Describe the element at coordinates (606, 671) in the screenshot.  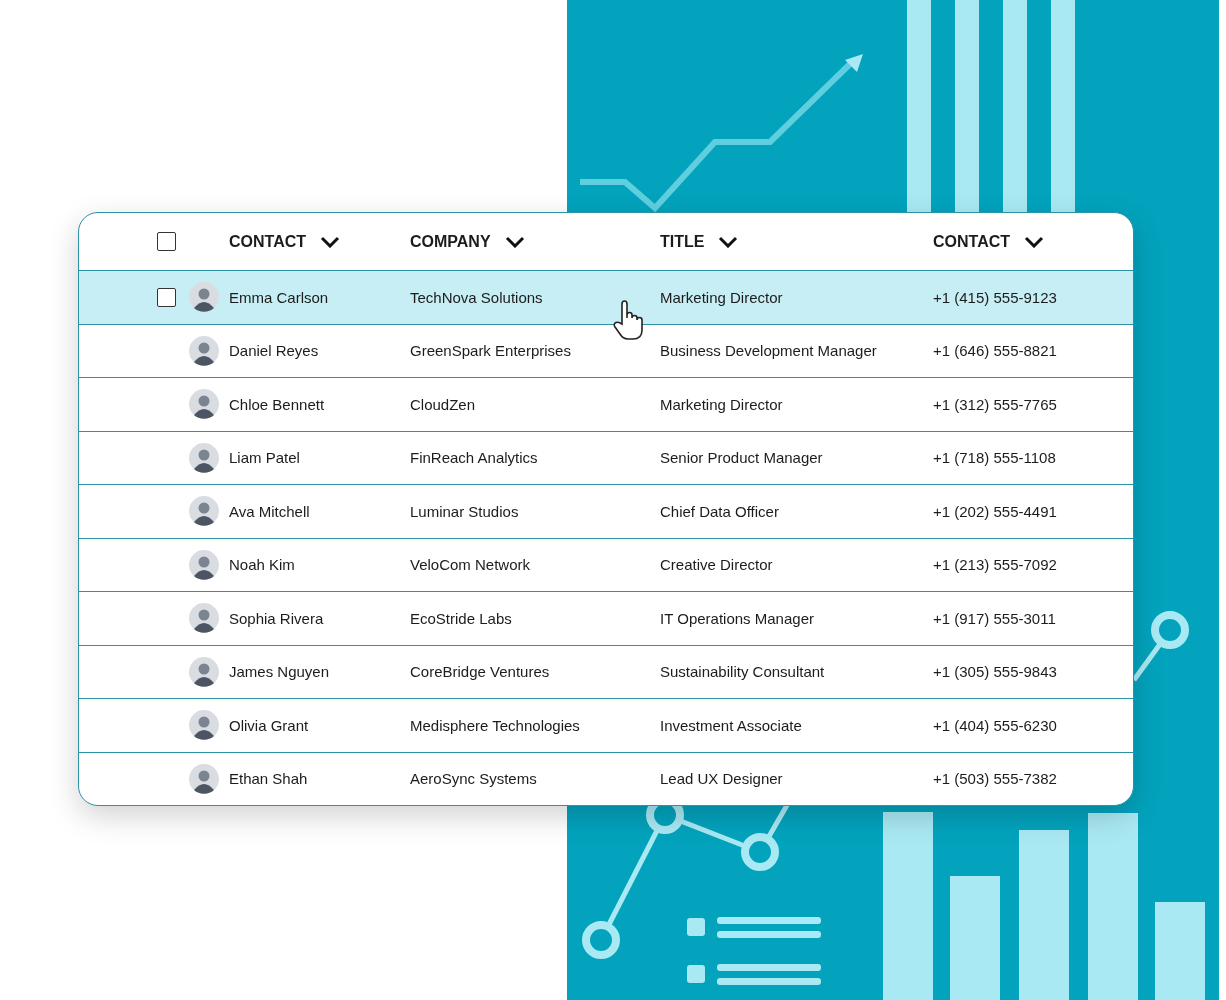
I see `table-row: James Nguyen CoreBridge Ventures Sustainability Consultant +1 (305) 555-9843` at that location.